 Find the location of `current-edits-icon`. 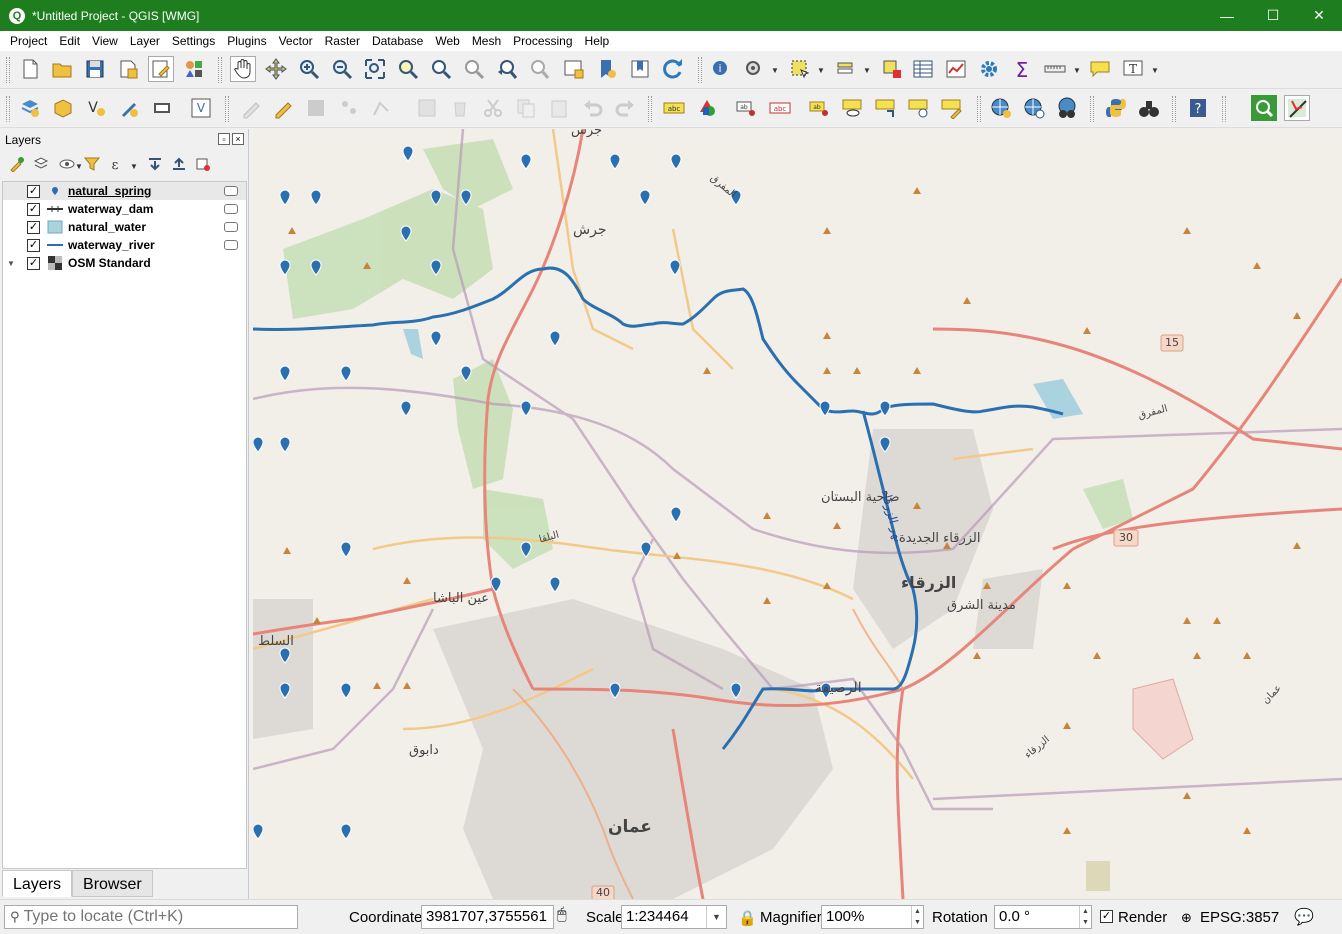

current-edits-icon is located at coordinates (251, 108).